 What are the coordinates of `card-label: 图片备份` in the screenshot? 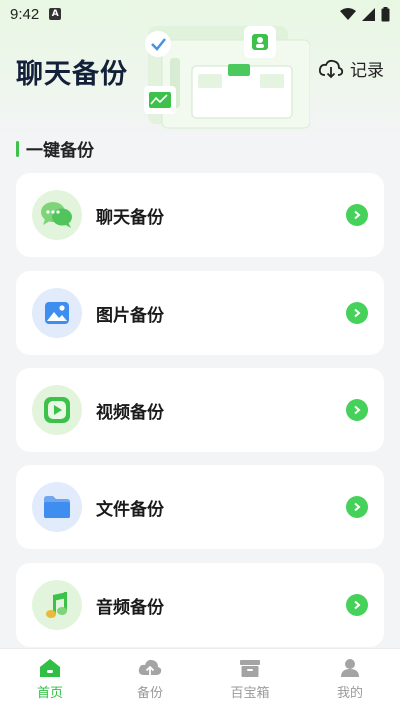 It's located at (130, 315).